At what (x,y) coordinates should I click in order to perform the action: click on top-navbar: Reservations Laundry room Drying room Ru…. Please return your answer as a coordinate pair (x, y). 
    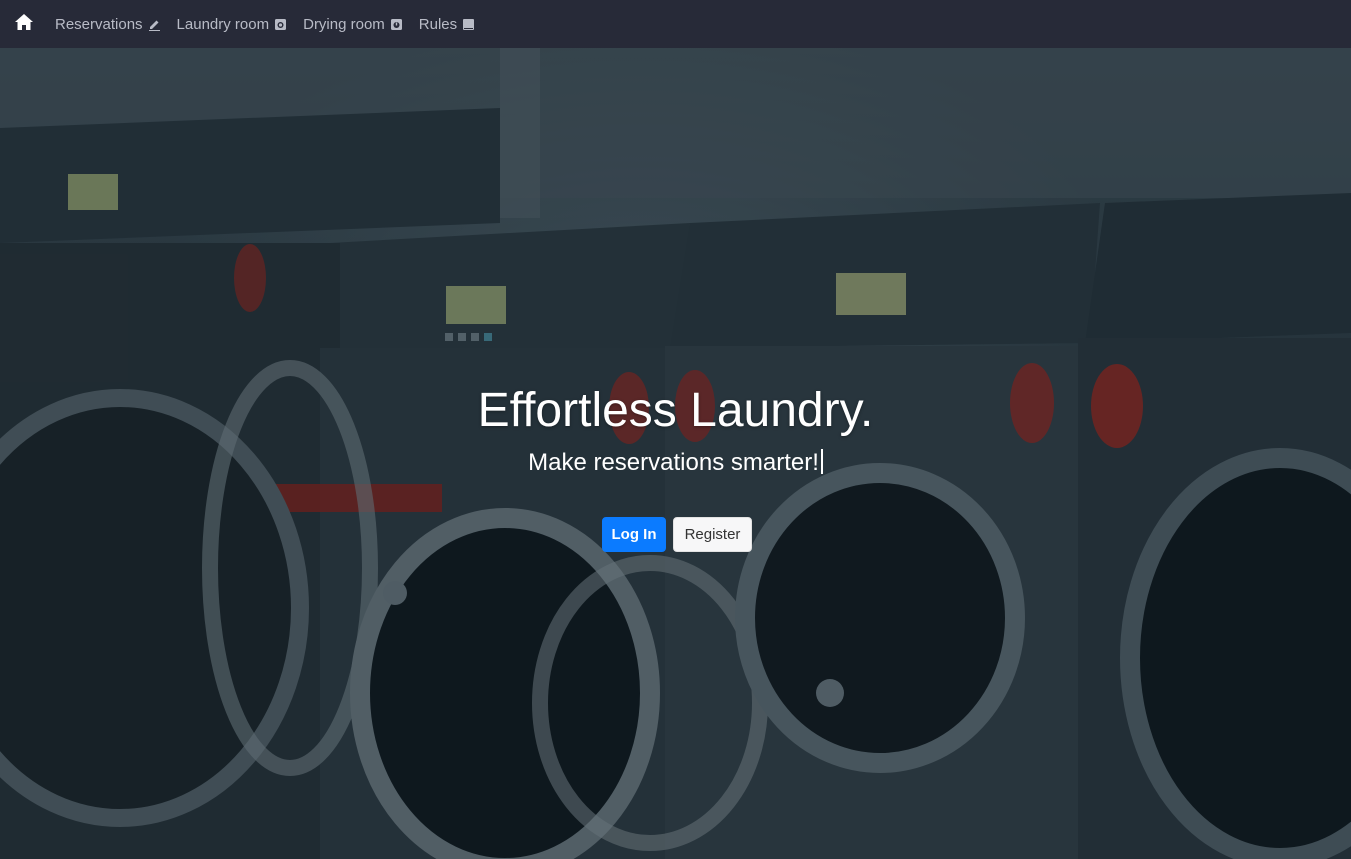
    Looking at the image, I should click on (675, 24).